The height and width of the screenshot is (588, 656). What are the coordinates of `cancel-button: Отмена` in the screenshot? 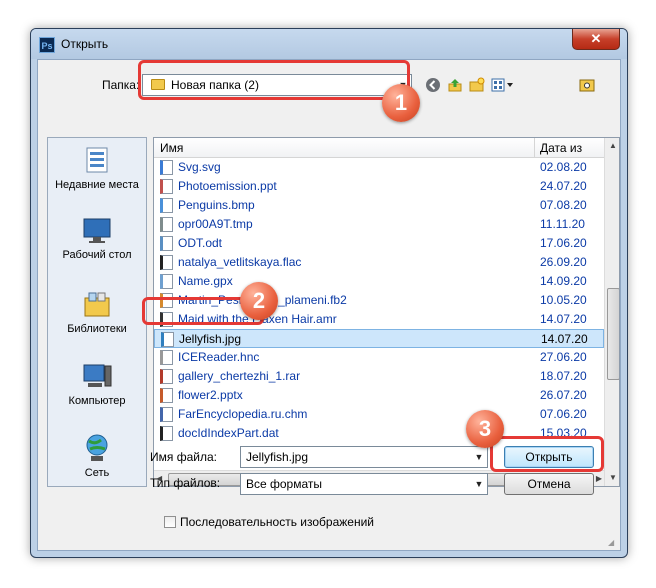 It's located at (549, 484).